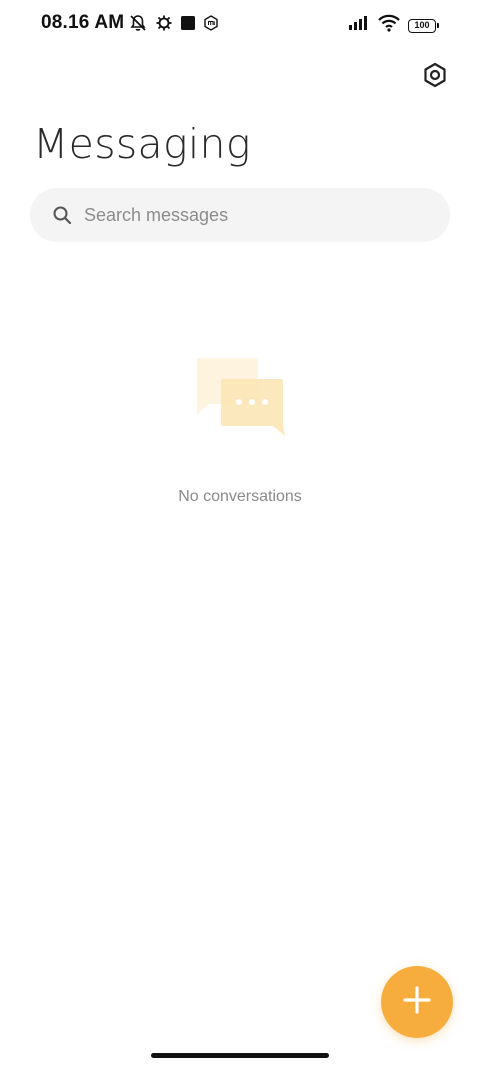 Image resolution: width=480 pixels, height=1066 pixels. I want to click on mute-notifications-icon, so click(138, 23).